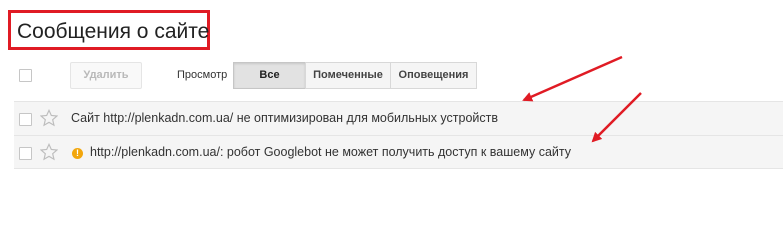 The height and width of the screenshot is (240, 783). I want to click on annotation-arrow, so click(572, 78).